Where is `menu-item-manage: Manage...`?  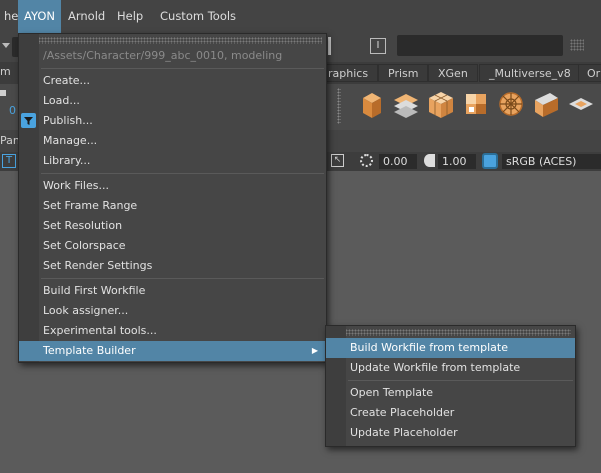 menu-item-manage: Manage... is located at coordinates (172, 141).